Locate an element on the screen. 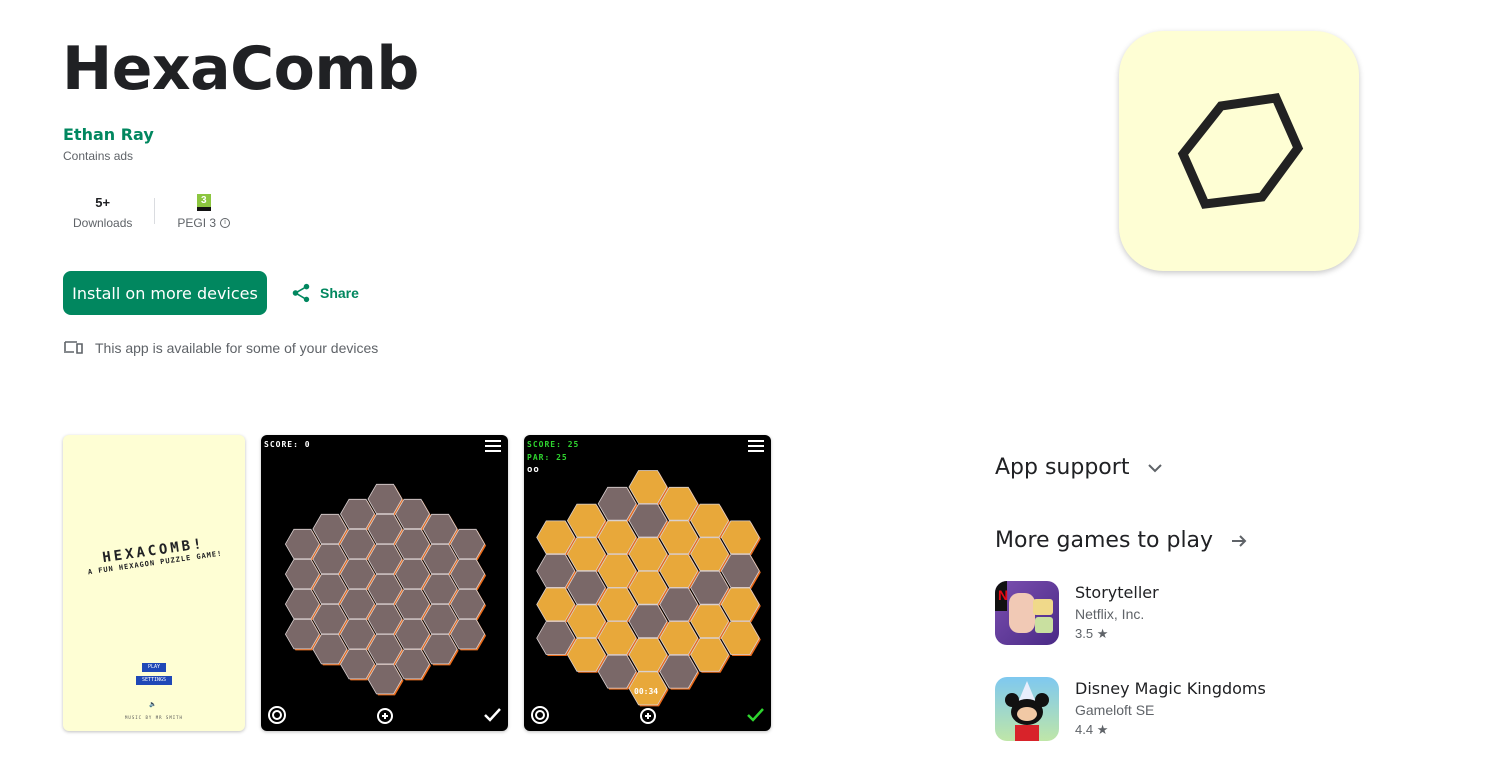 This screenshot has width=1500, height=767. pegi-stat: 3 PEGI 3i is located at coordinates (203, 210).